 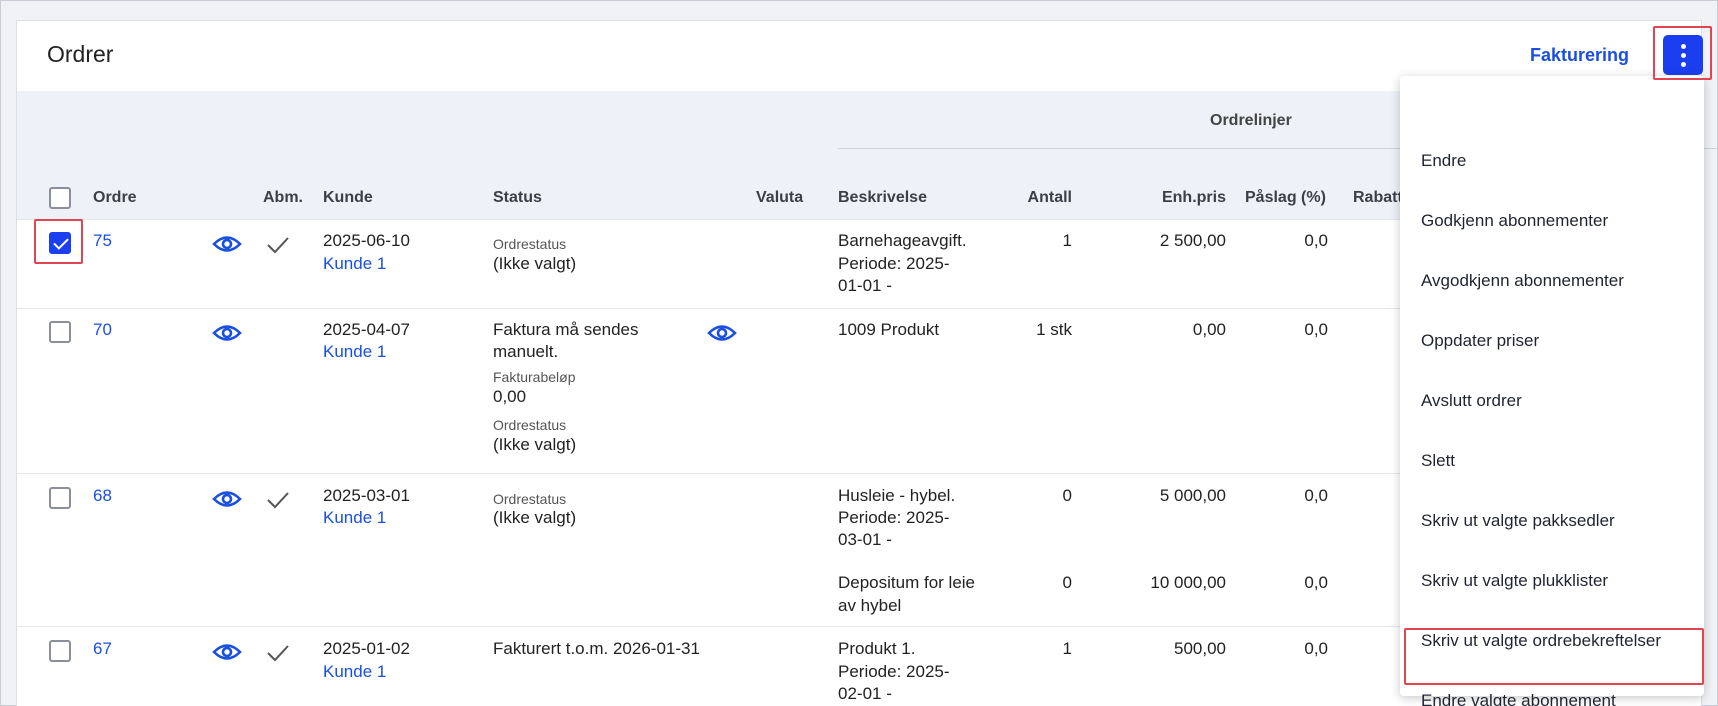 What do you see at coordinates (1552, 521) in the screenshot?
I see `menu-item-print-packing-slips: Skriv ut valgte pakksedler` at bounding box center [1552, 521].